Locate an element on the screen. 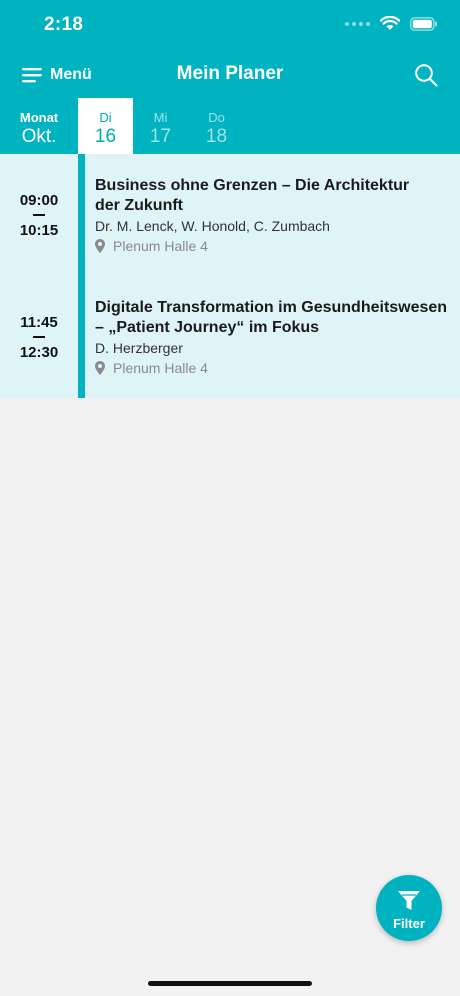 This screenshot has width=460, height=996. filter-button: Filter is located at coordinates (409, 908).